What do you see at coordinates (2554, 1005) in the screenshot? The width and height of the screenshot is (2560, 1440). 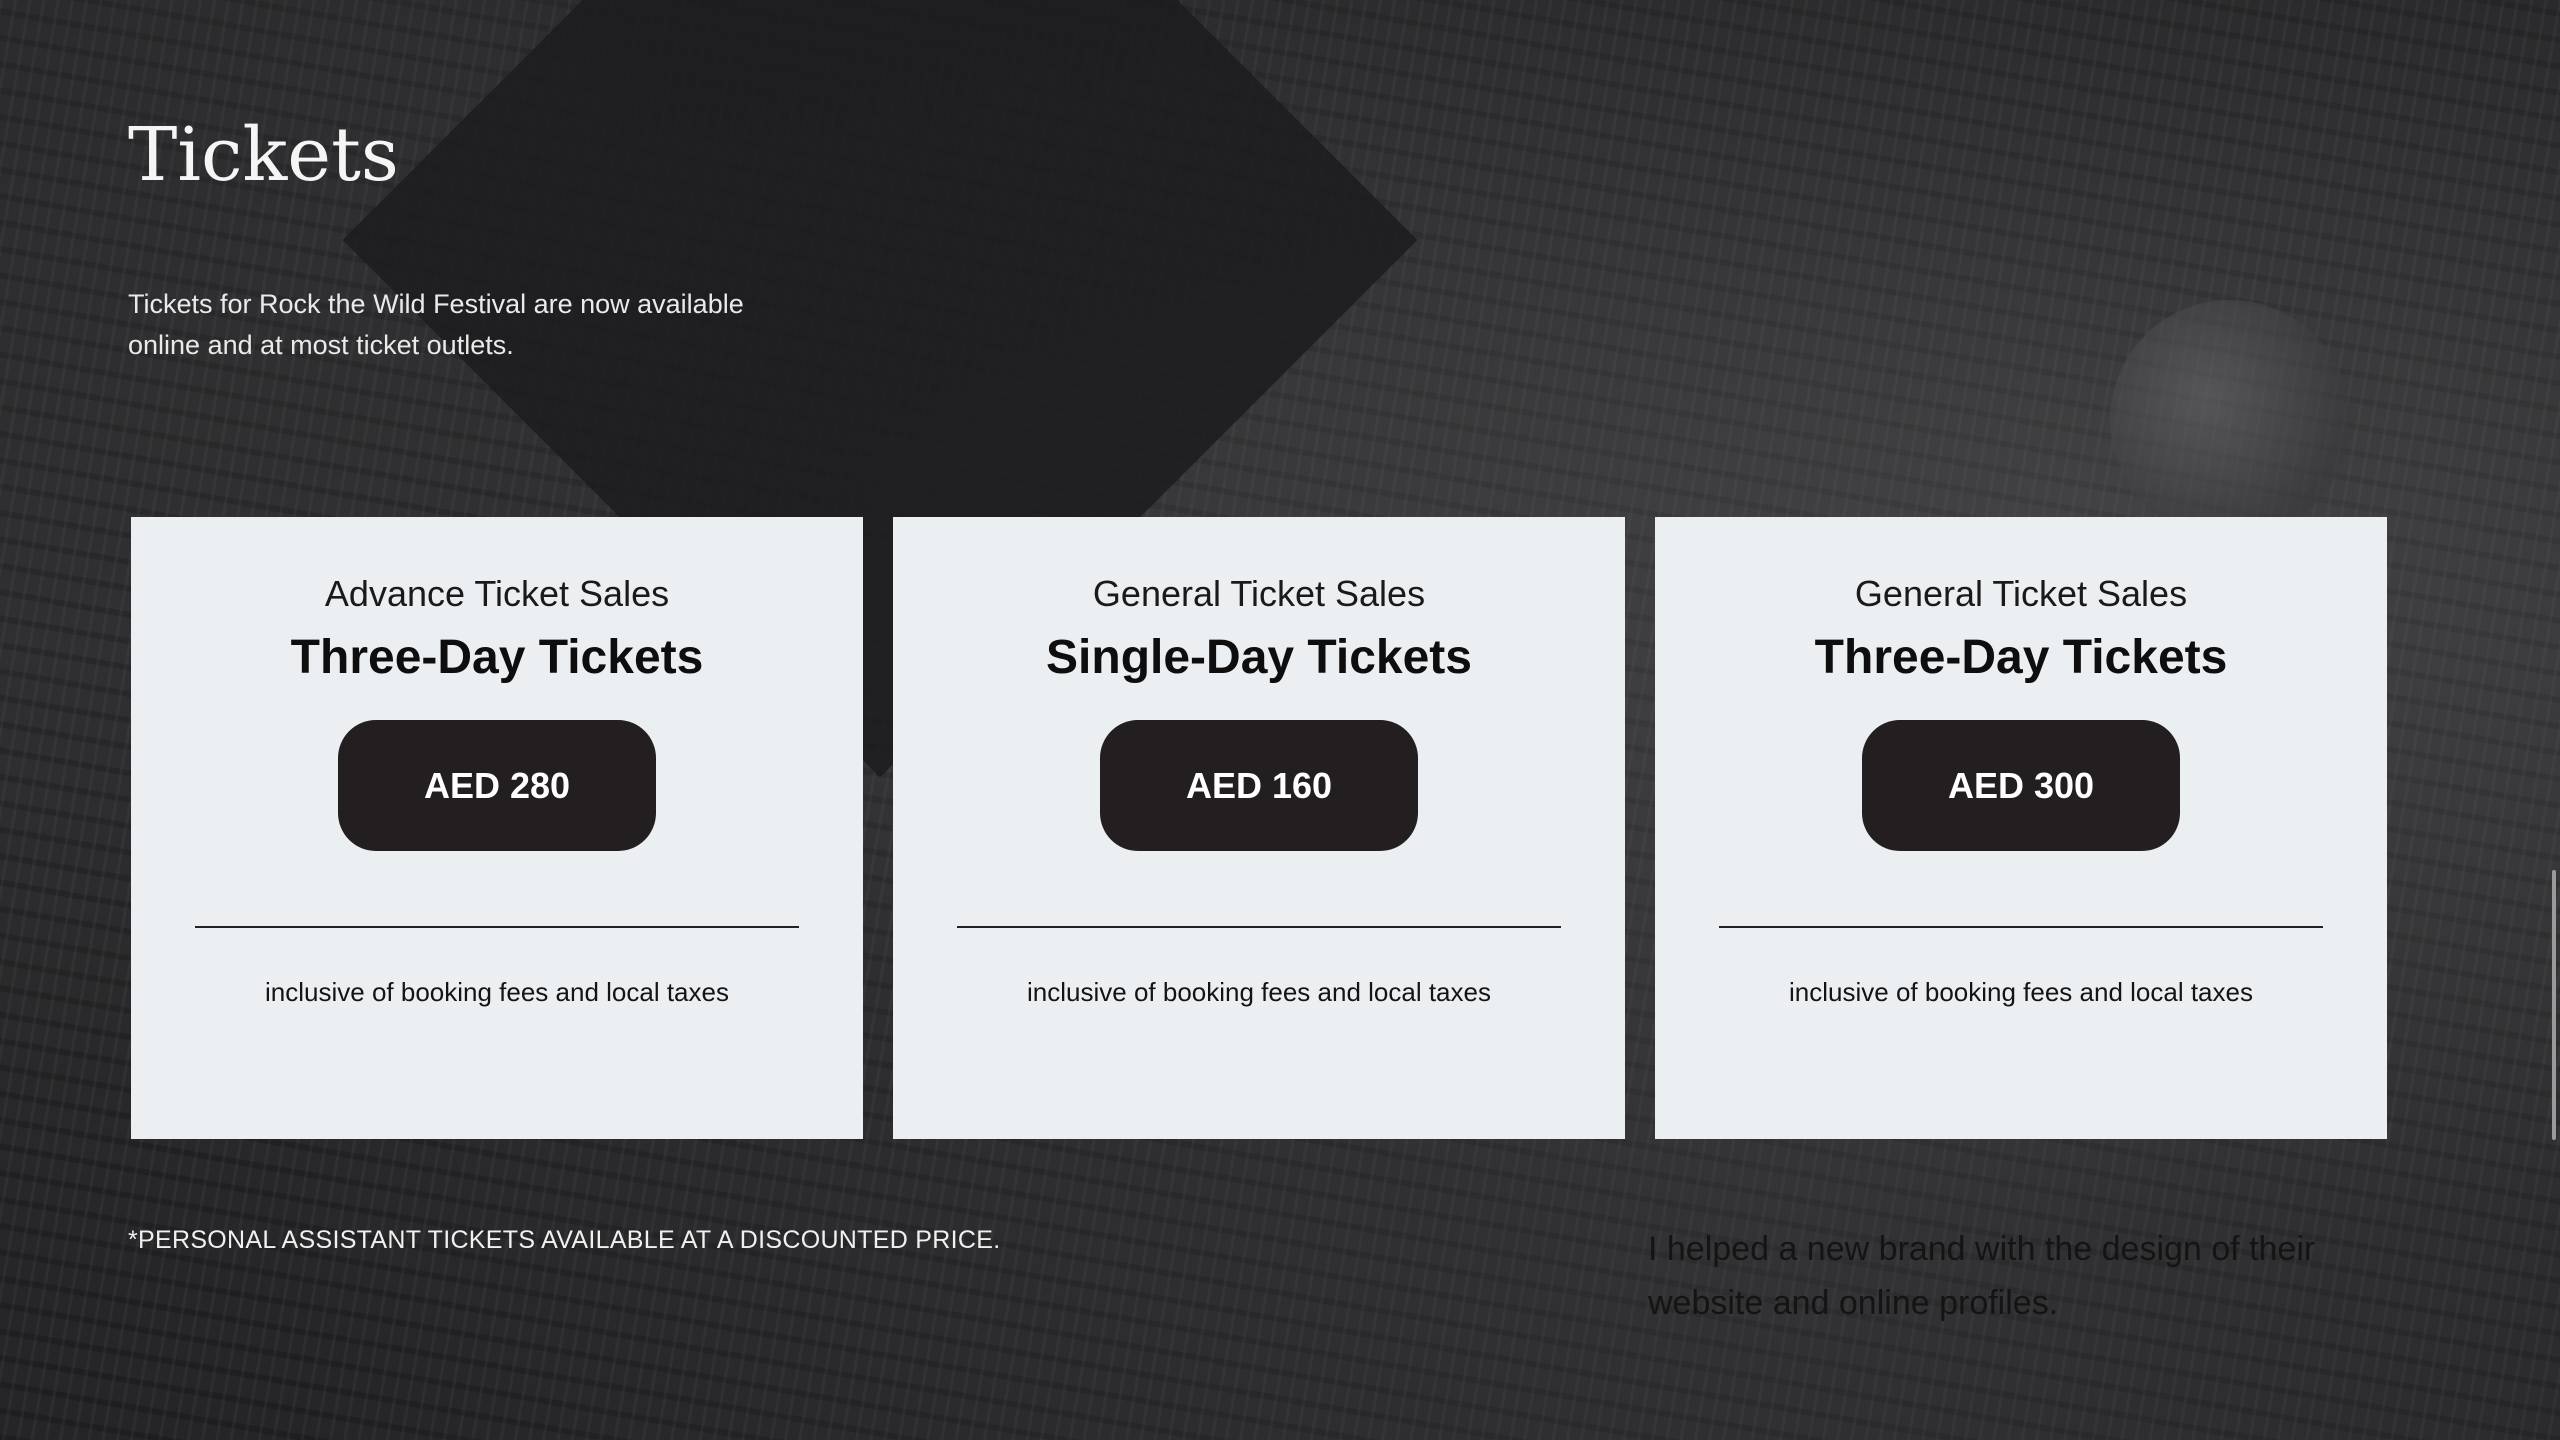 I see `scrollbar-thumb` at bounding box center [2554, 1005].